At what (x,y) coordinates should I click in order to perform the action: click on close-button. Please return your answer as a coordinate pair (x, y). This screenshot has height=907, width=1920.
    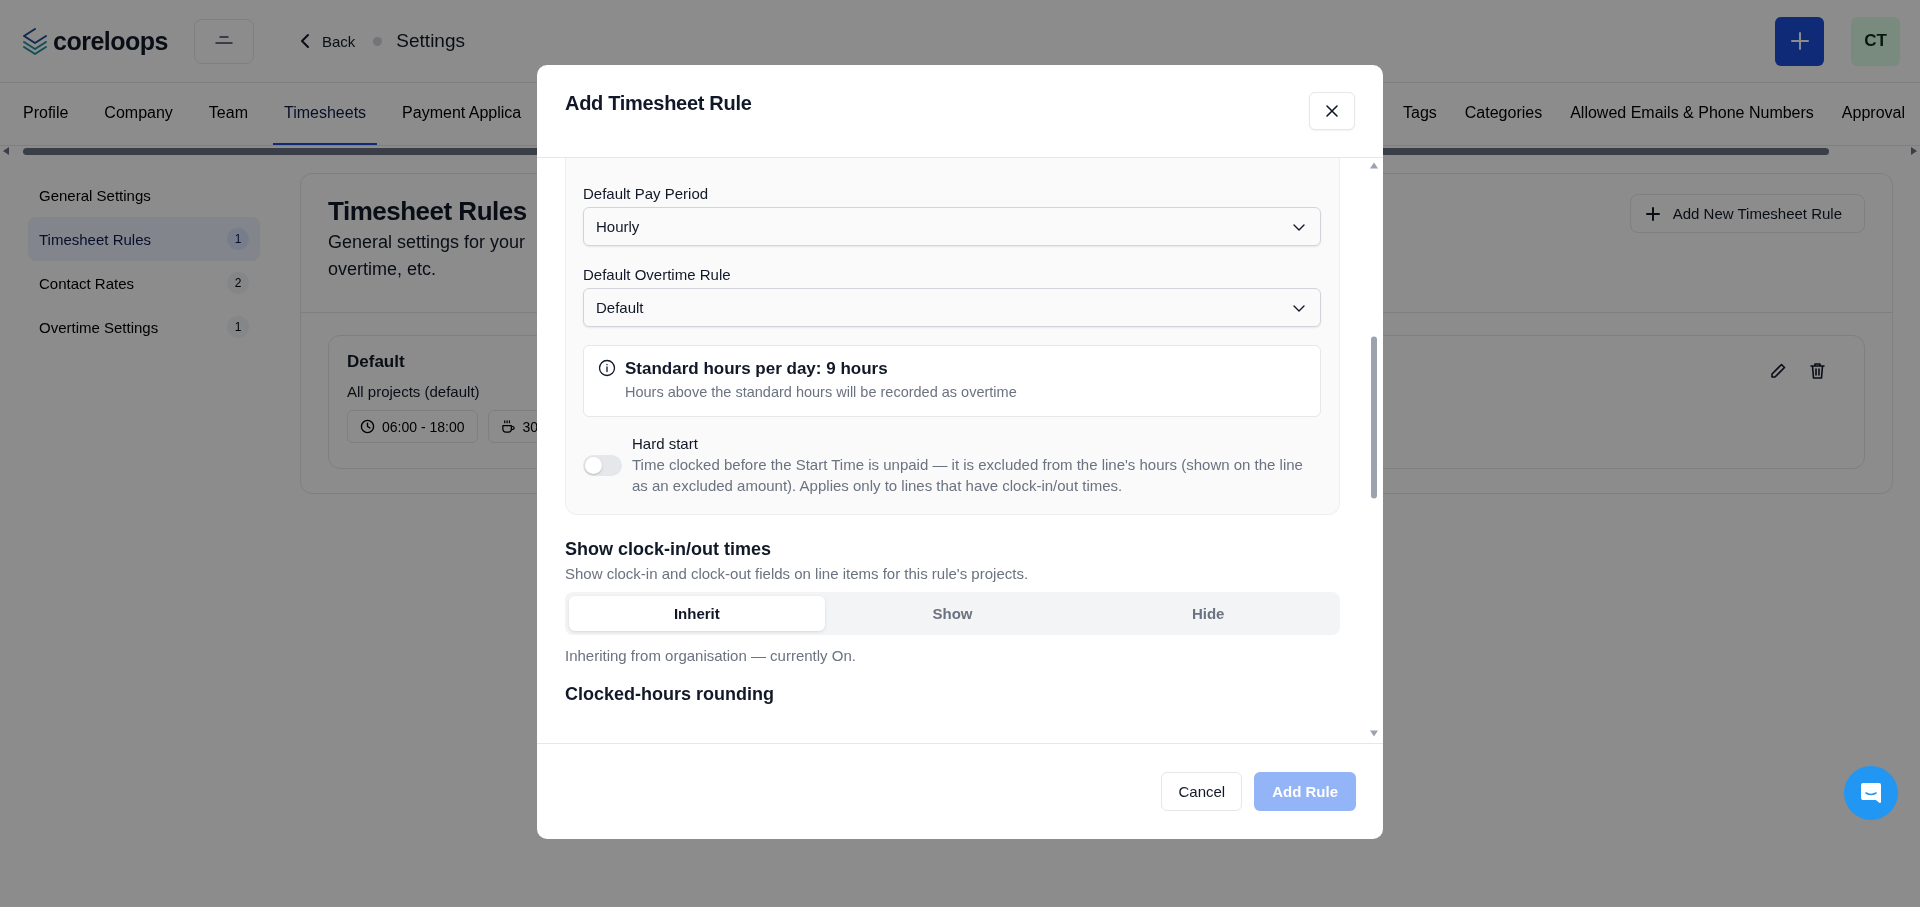
    Looking at the image, I should click on (1332, 111).